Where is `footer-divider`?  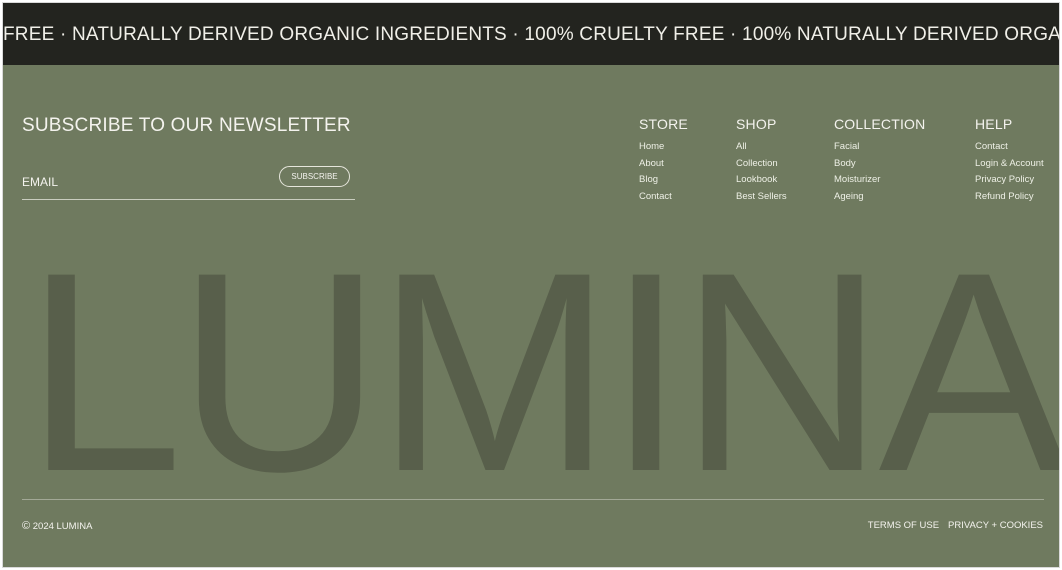 footer-divider is located at coordinates (533, 499).